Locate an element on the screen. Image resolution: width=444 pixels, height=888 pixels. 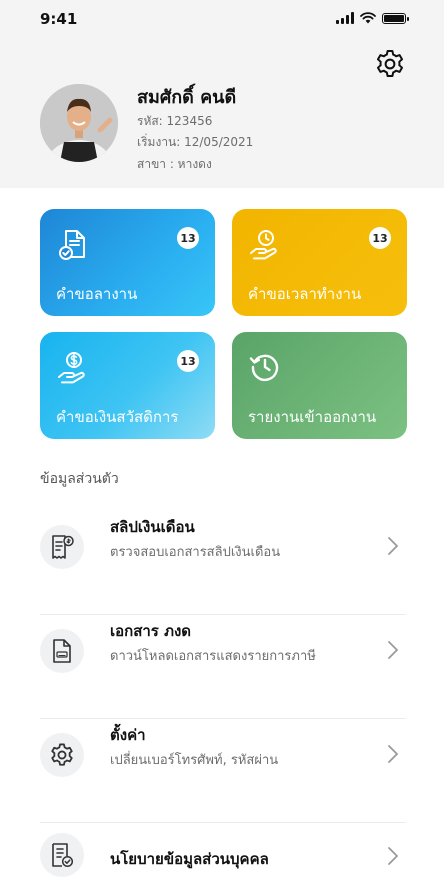
list-item-title: สลิปเงินเดือน is located at coordinates (152, 527).